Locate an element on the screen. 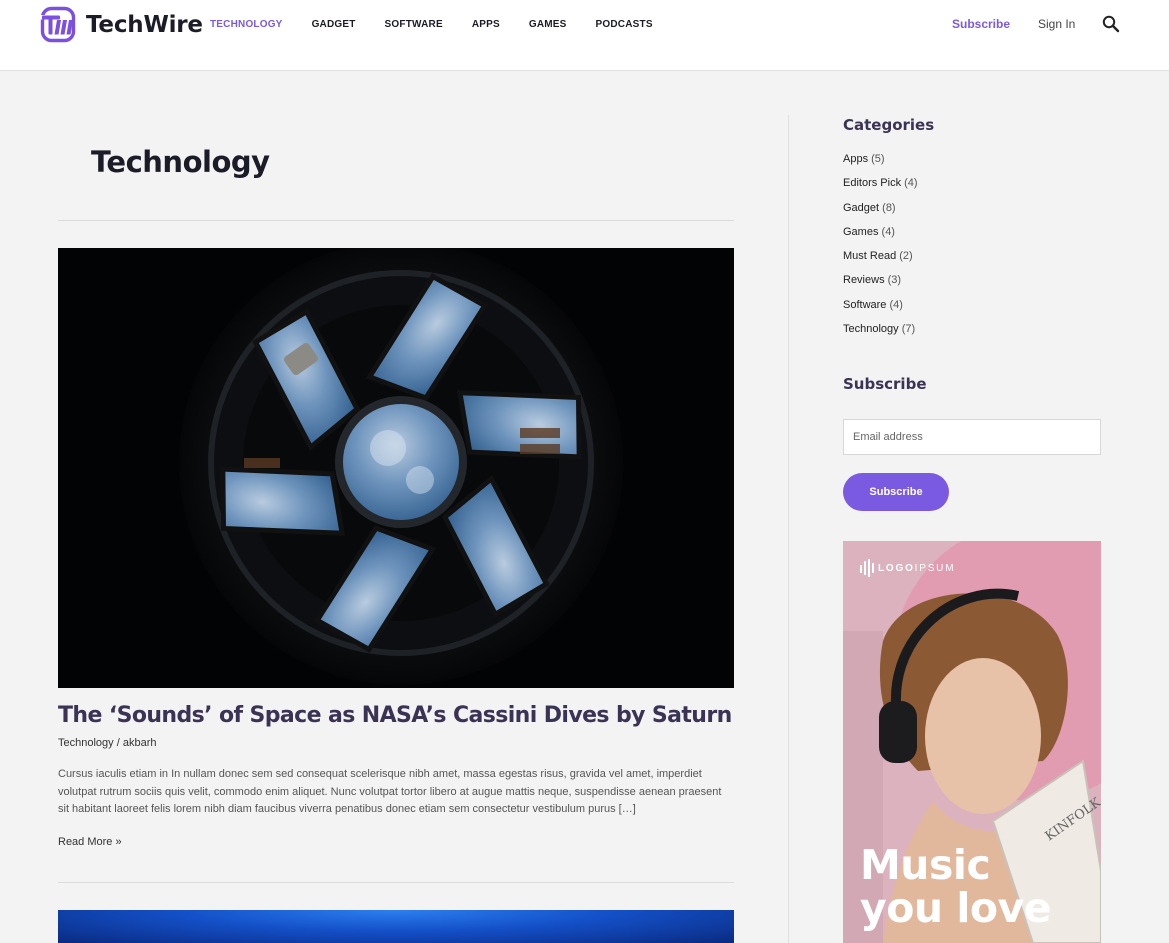  email-field is located at coordinates (972, 437).